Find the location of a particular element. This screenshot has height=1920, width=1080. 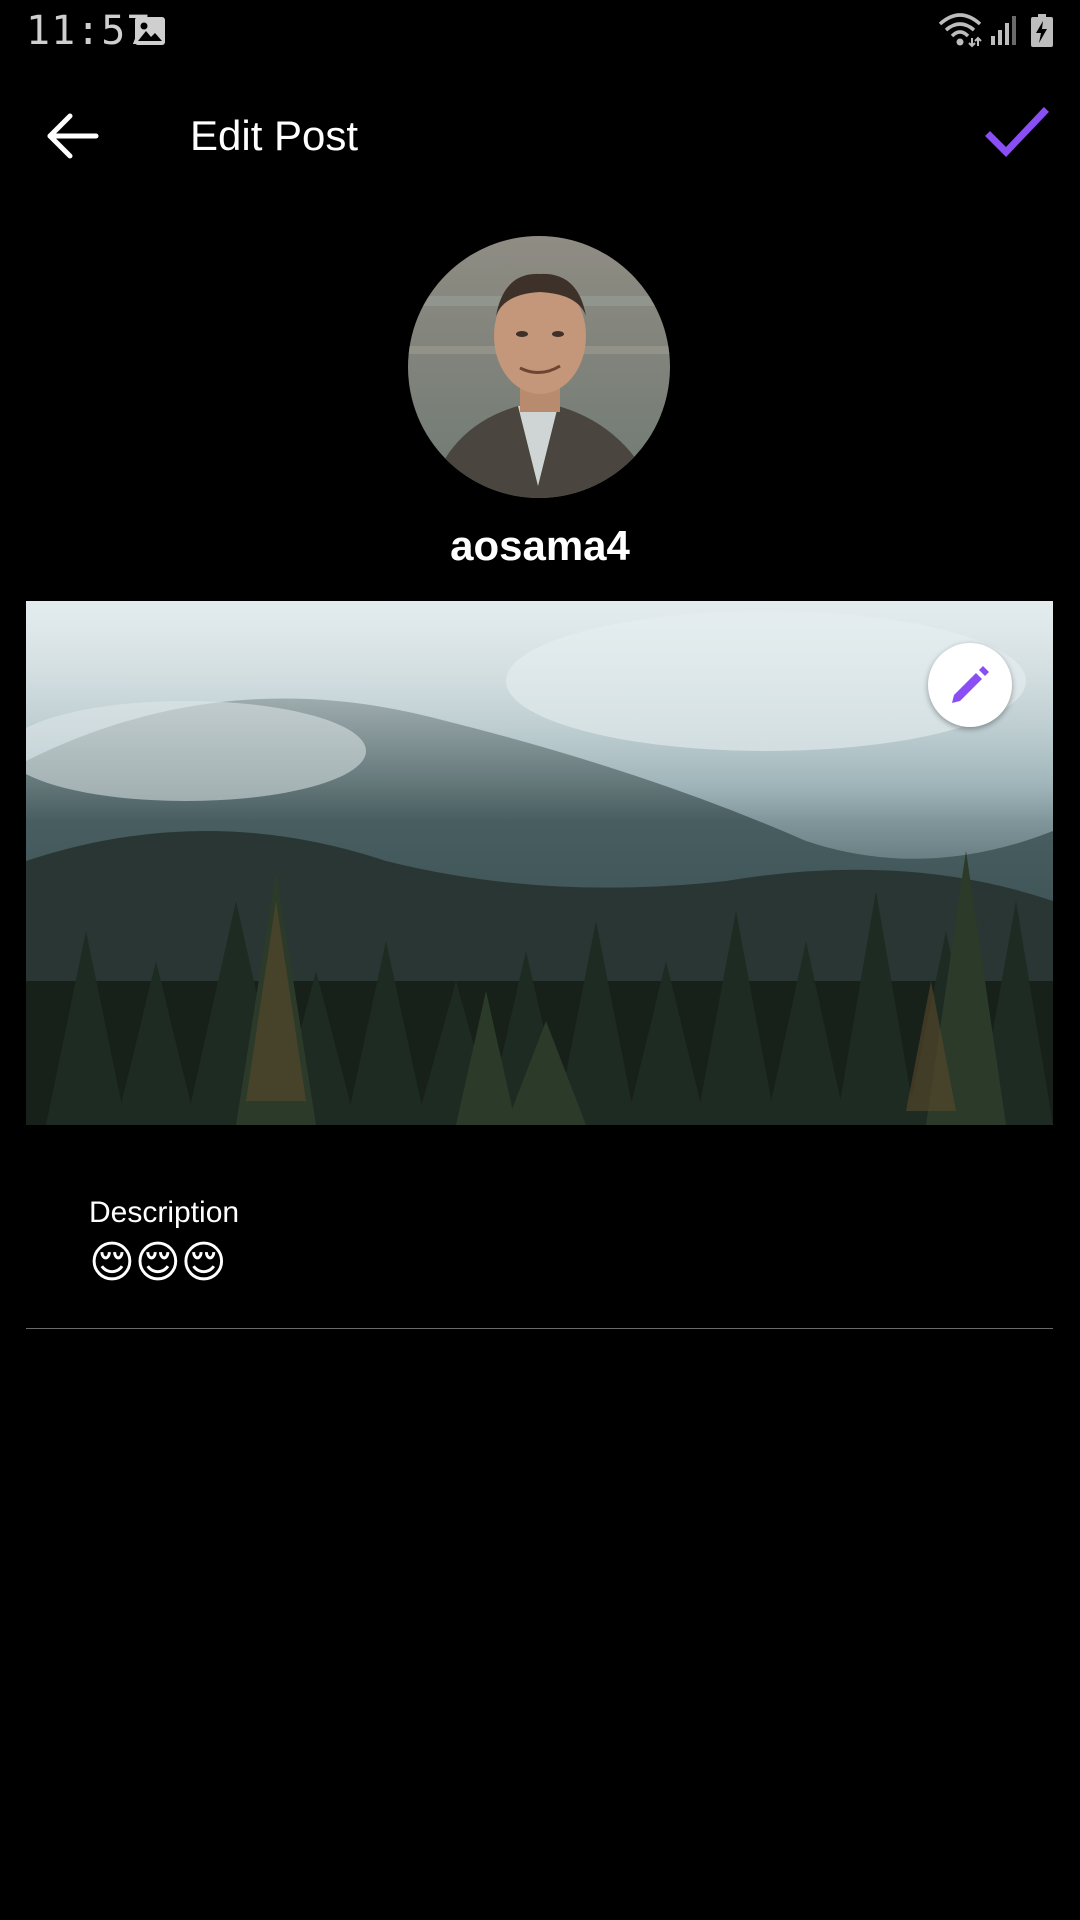

gallery-icon is located at coordinates (150, 31).